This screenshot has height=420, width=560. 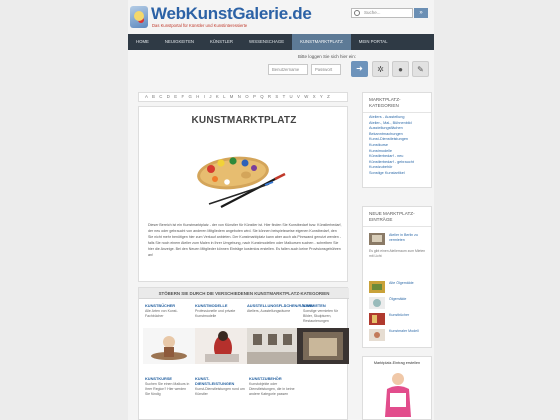 What do you see at coordinates (327, 56) in the screenshot?
I see `login-hint: Bitte loggen Sie sich hier ein:` at bounding box center [327, 56].